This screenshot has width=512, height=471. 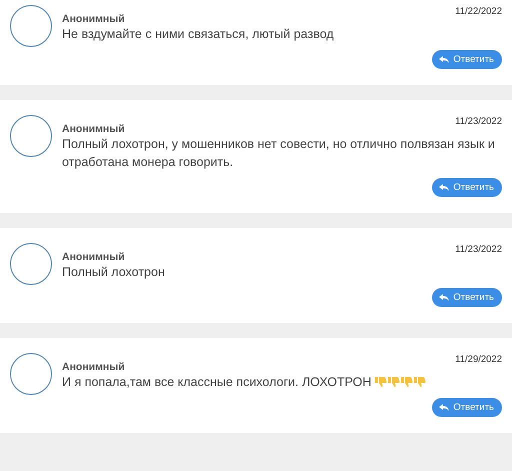 What do you see at coordinates (217, 382) in the screenshot?
I see `comment-text: И я попала,там все классные психологи. ЛОХОТРОН` at bounding box center [217, 382].